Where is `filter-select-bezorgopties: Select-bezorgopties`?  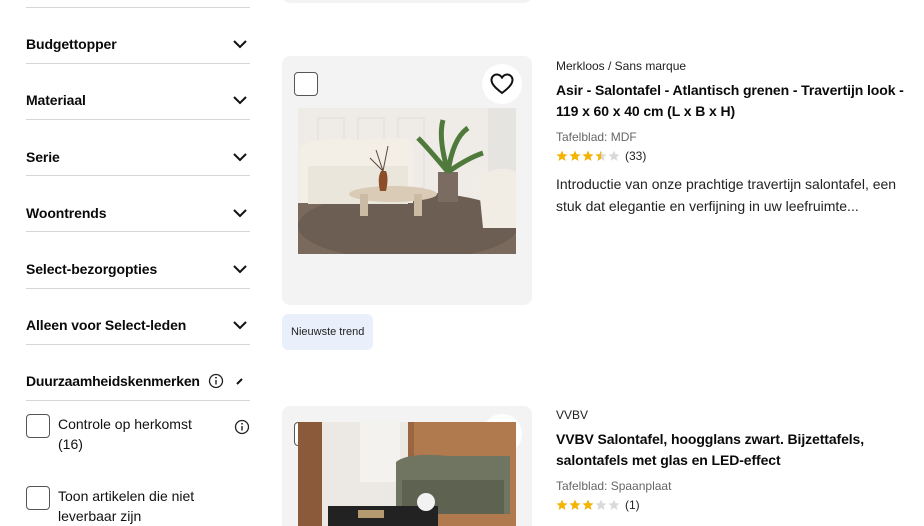 filter-select-bezorgopties: Select-bezorgopties is located at coordinates (138, 269).